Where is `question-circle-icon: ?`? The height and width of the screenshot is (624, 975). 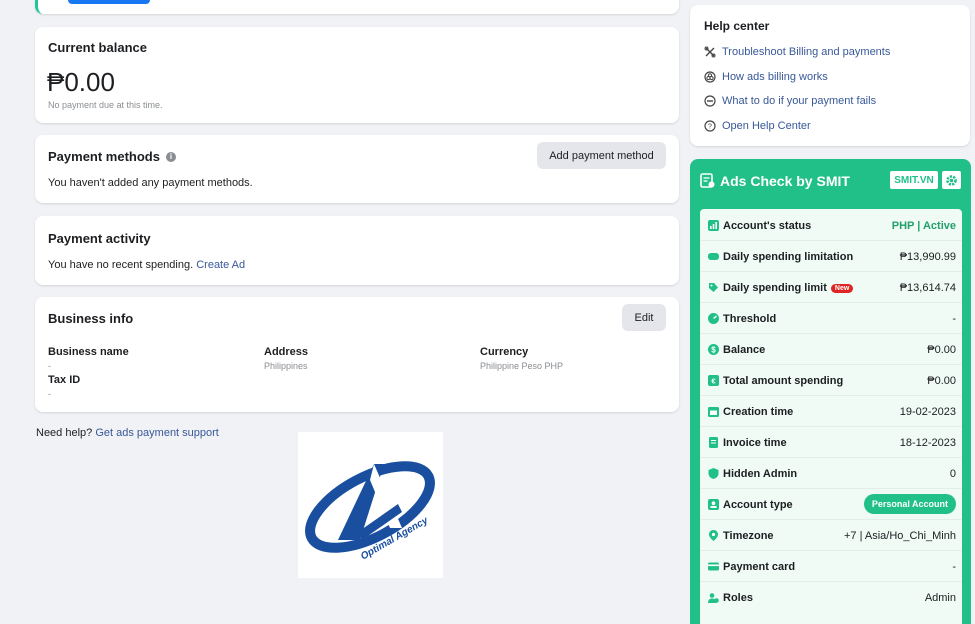 question-circle-icon: ? is located at coordinates (710, 126).